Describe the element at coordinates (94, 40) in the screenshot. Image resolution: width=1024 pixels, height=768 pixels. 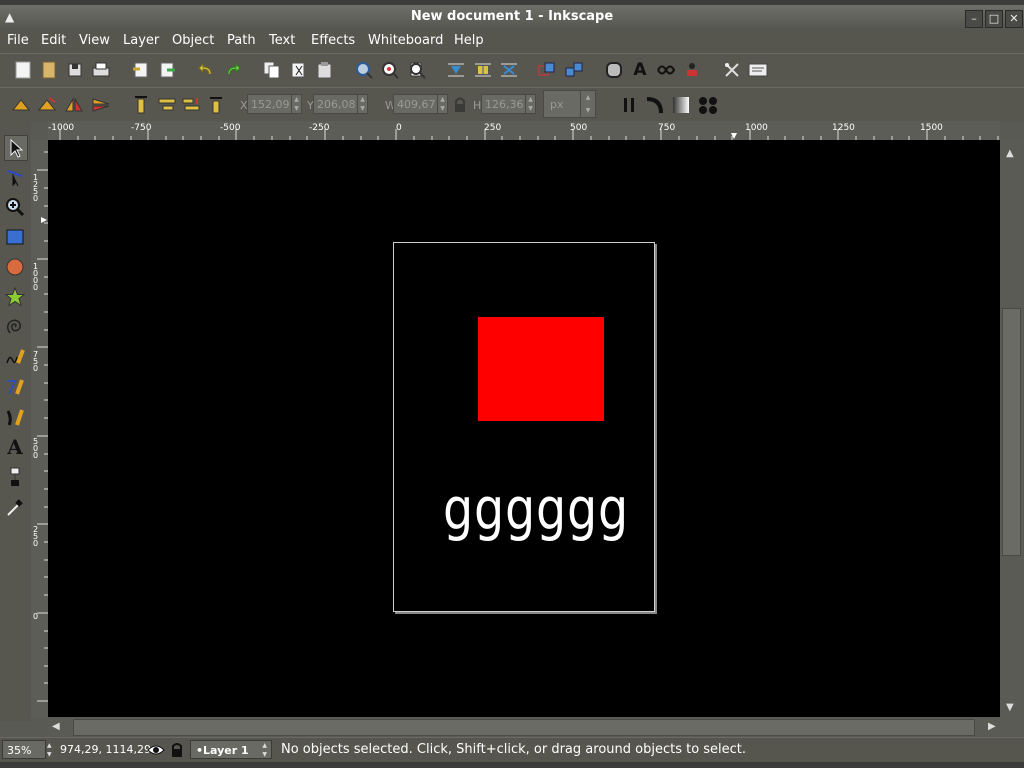
I see `menu-view: View` at that location.